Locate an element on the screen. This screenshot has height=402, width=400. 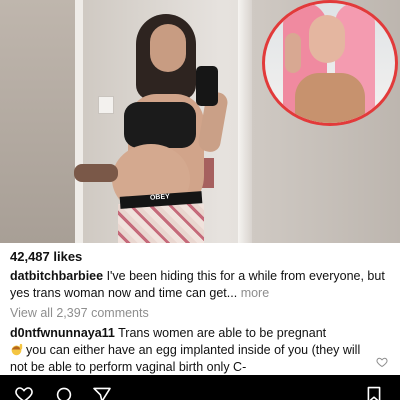
other-hand is located at coordinates (96, 173).